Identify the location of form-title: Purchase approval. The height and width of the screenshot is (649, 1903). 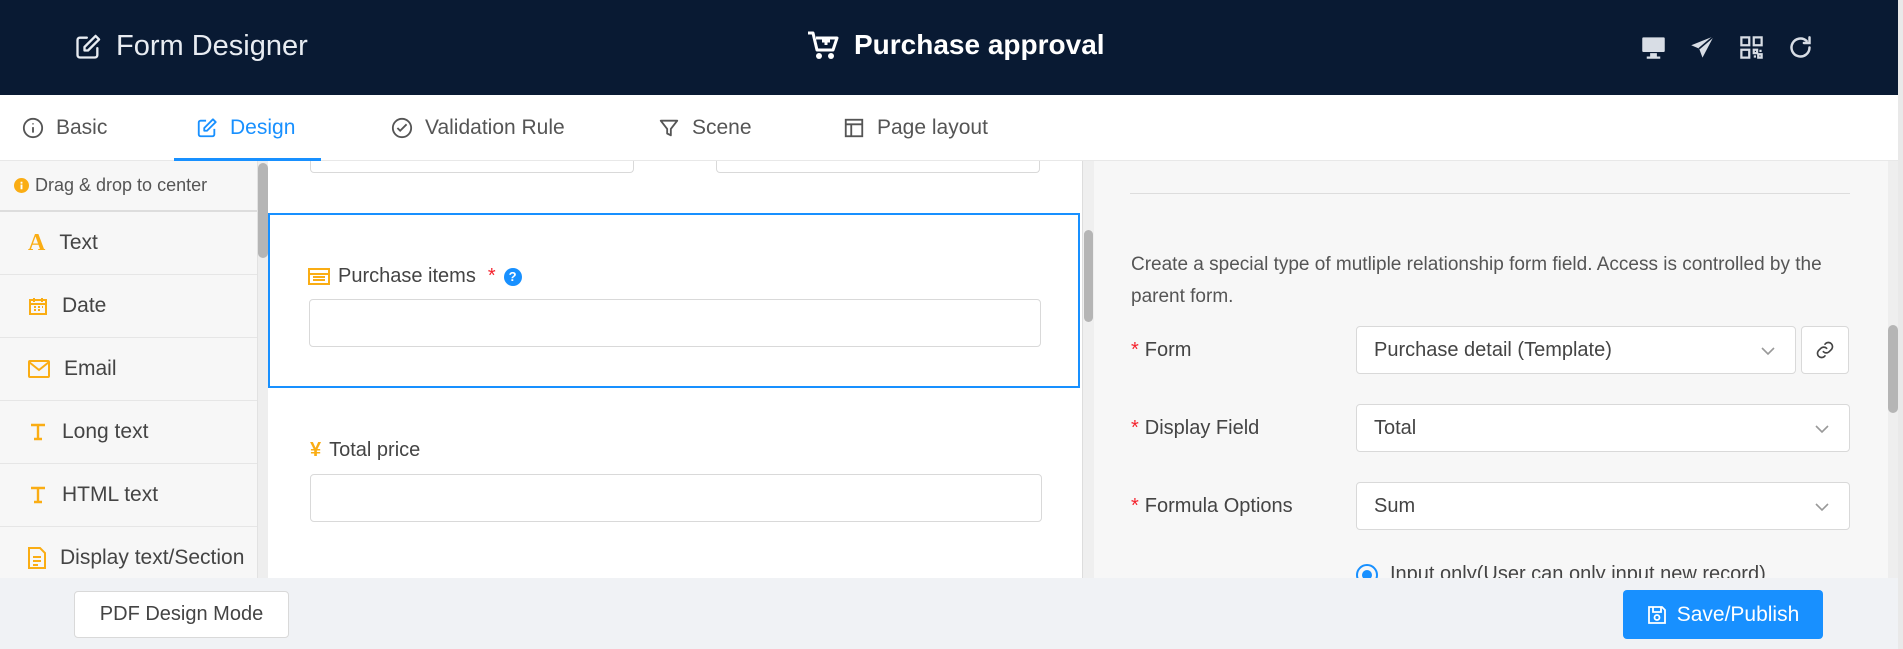
(979, 44).